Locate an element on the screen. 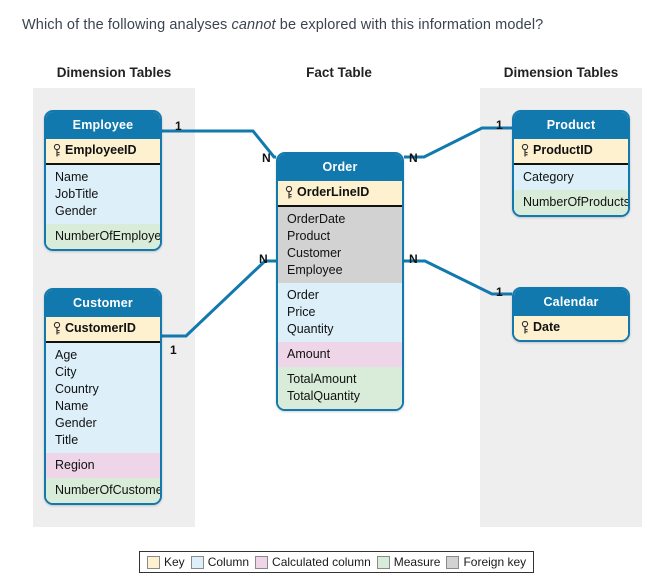 This screenshot has width=662, height=580. table-product-key-group: ProductID is located at coordinates (571, 152).